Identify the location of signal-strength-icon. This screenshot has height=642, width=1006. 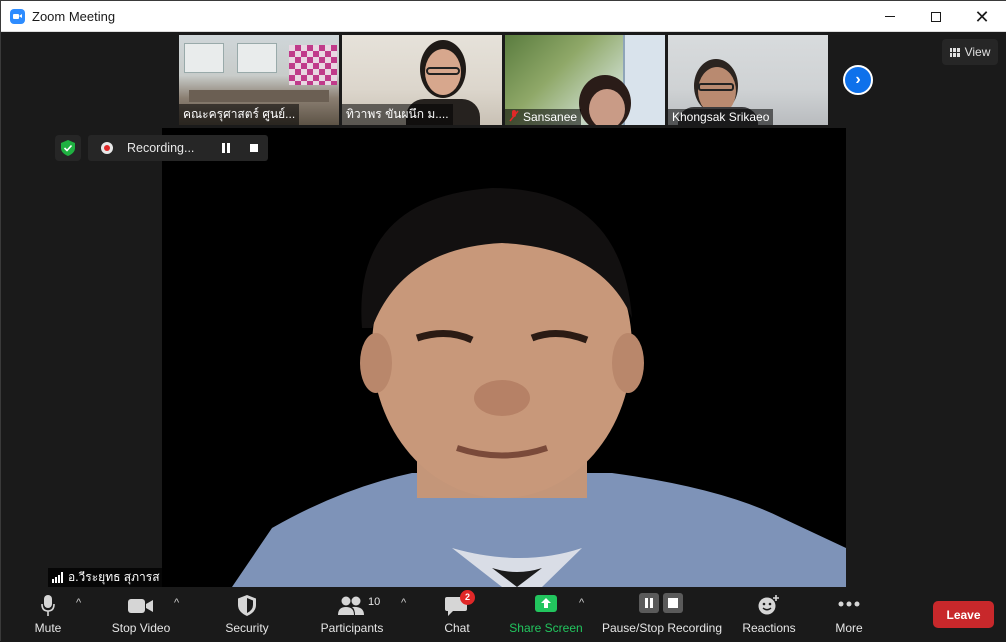
(57, 577).